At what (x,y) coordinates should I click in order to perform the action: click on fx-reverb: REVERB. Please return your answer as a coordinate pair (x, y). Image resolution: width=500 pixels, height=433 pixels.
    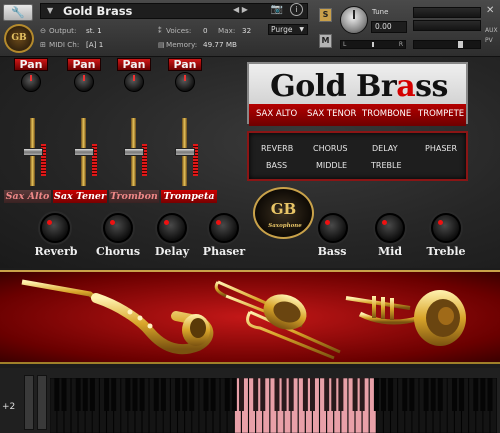
    Looking at the image, I should click on (277, 149).